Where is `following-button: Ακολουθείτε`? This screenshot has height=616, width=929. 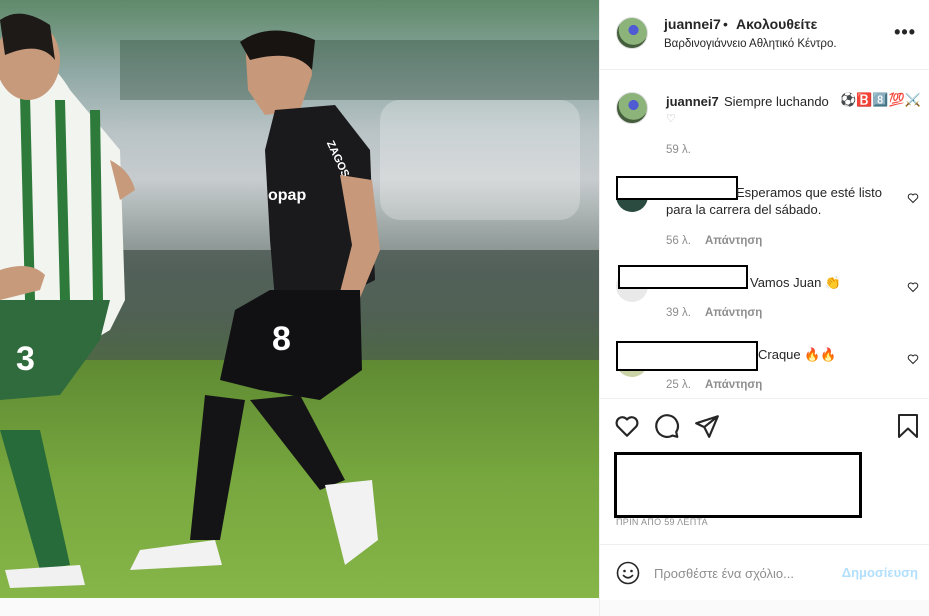 following-button: Ακολουθείτε is located at coordinates (776, 24).